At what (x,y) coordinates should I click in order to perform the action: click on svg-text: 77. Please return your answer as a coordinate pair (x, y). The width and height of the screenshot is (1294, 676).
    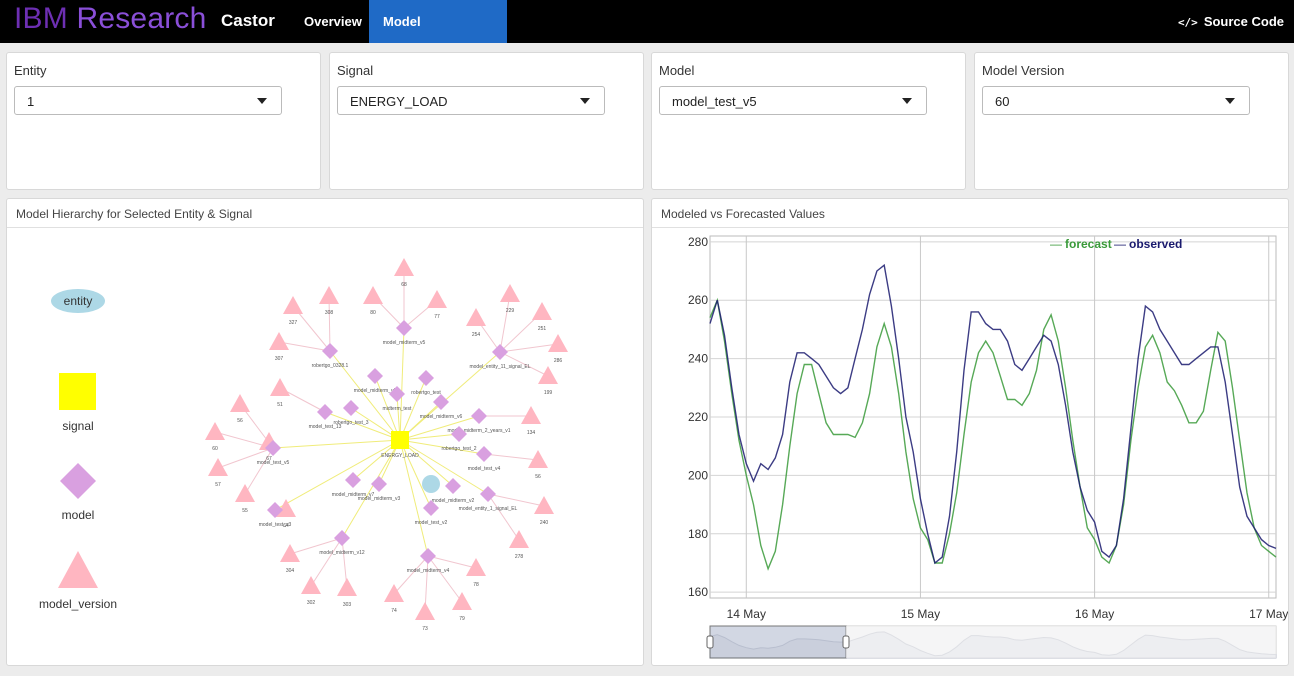
    Looking at the image, I should click on (437, 317).